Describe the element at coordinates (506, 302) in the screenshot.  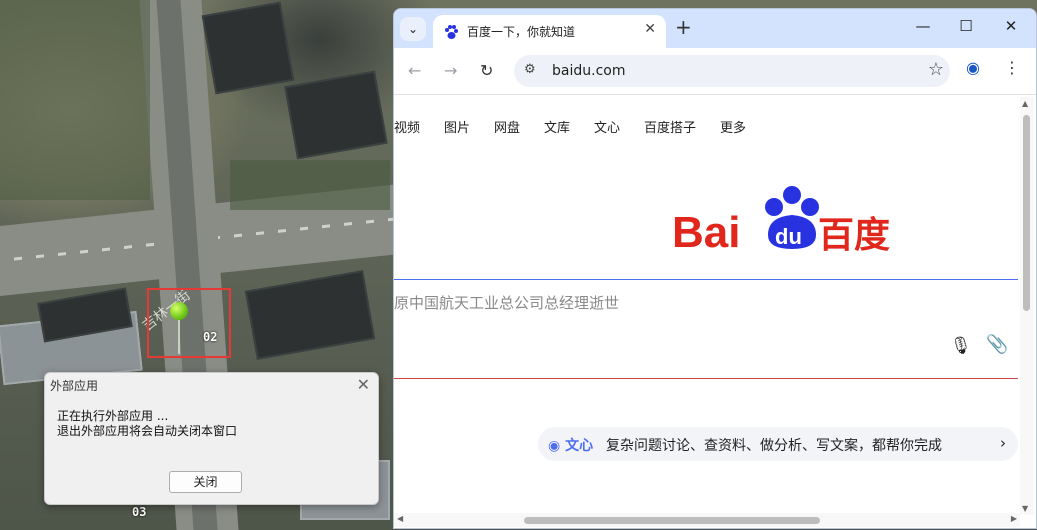
I see `search-input: 原中国航天工业总公司总经理逝世` at that location.